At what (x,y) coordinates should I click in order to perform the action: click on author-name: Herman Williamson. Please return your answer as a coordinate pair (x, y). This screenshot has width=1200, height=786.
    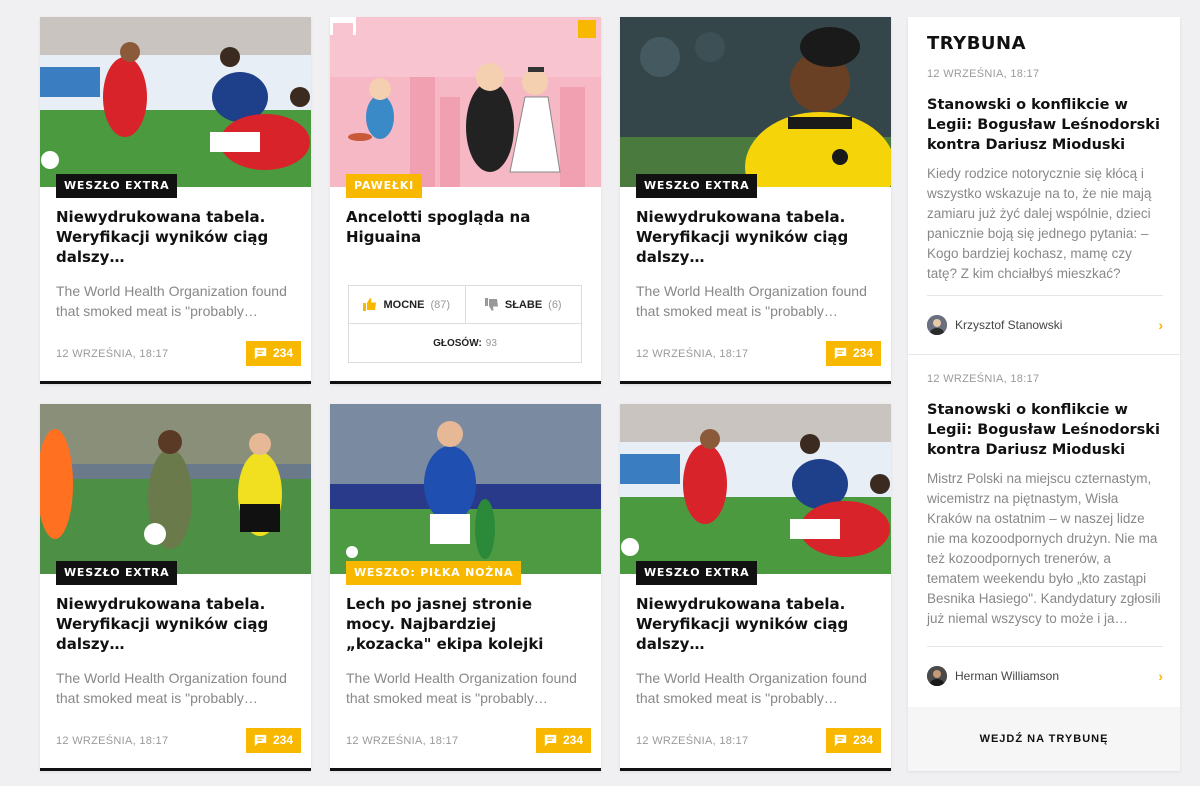
    Looking at the image, I should click on (1007, 676).